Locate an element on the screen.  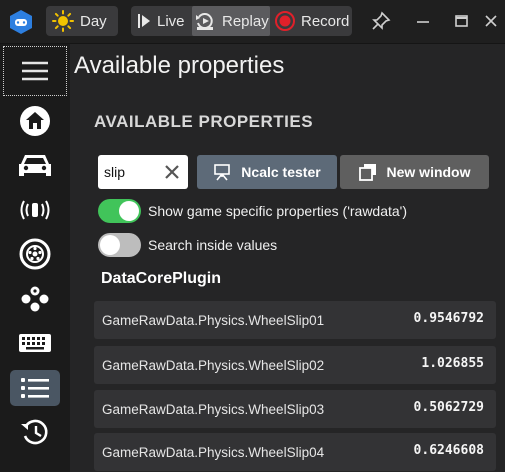
minimize-icon is located at coordinates (423, 22).